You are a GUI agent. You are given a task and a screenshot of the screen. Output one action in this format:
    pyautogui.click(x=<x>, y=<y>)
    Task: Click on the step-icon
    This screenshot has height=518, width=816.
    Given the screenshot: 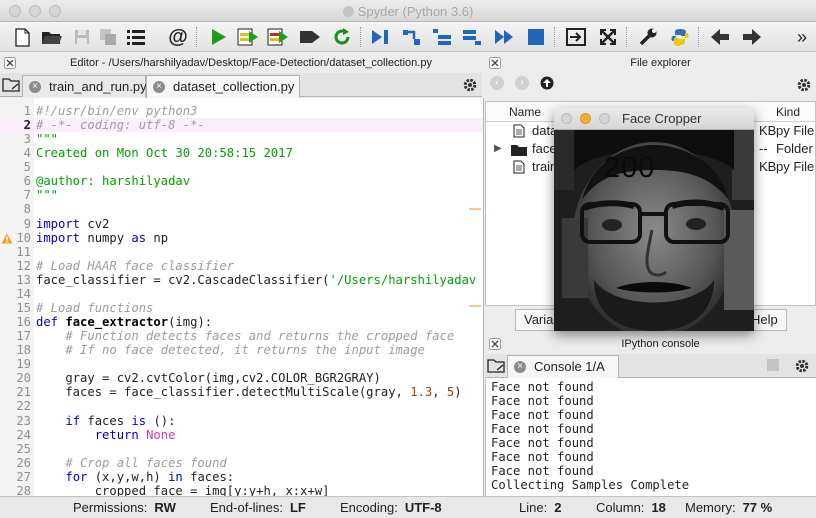 What is the action you would take?
    pyautogui.click(x=412, y=37)
    